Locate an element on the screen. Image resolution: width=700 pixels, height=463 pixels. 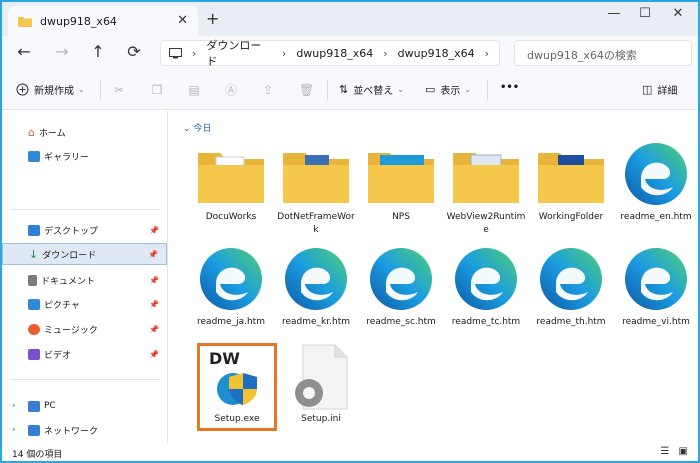
search-input: dwup918_x64の検索 is located at coordinates (603, 53).